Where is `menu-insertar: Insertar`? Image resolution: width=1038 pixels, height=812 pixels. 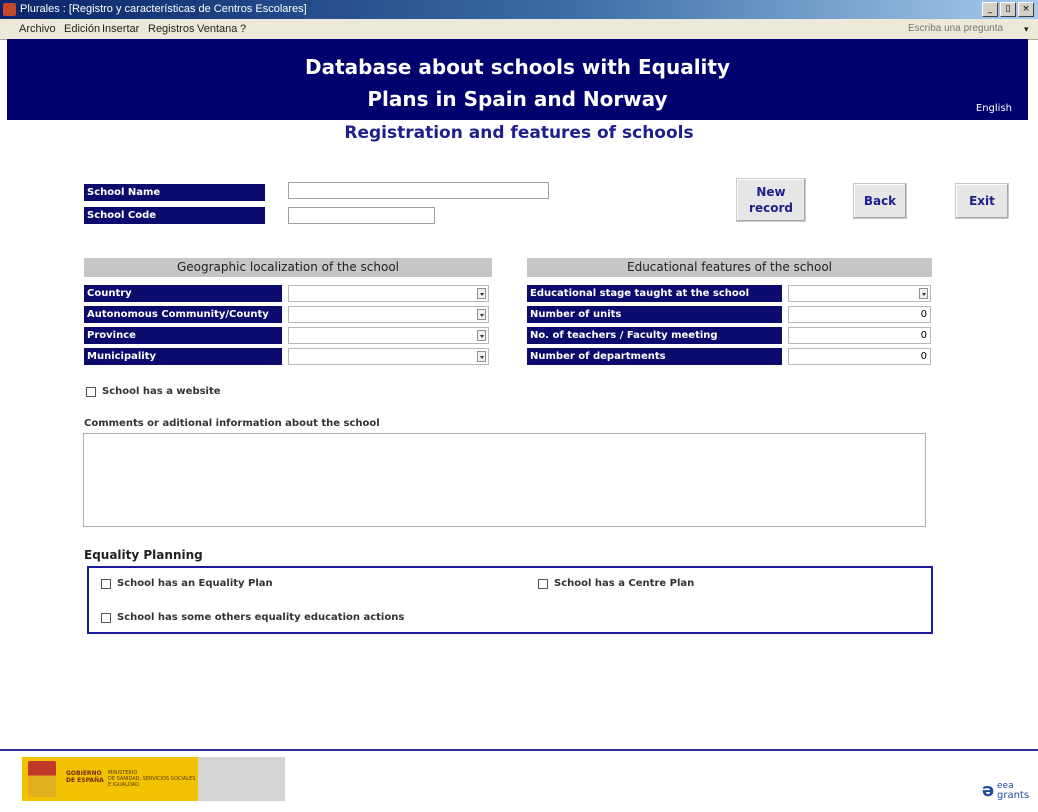
menu-insertar: Insertar is located at coordinates (120, 29).